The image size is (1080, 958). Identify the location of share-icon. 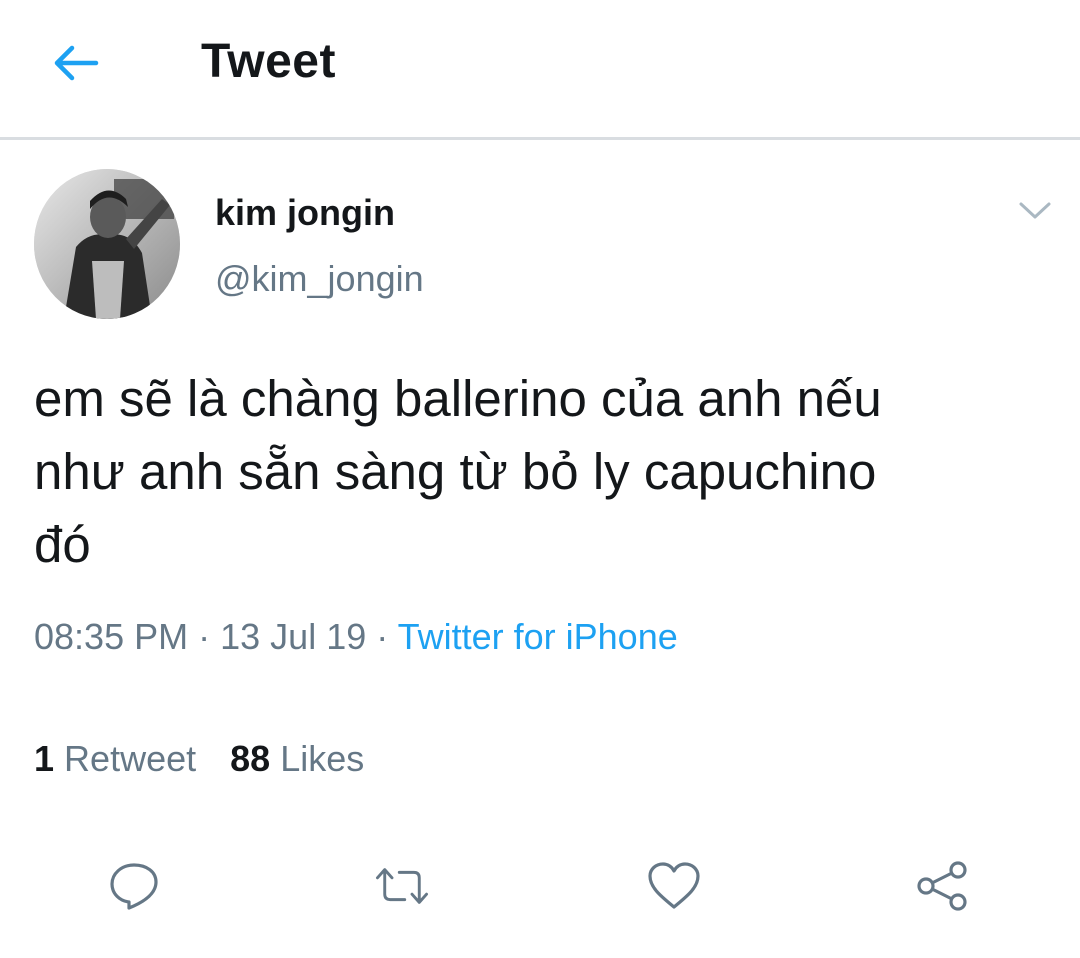
(942, 886).